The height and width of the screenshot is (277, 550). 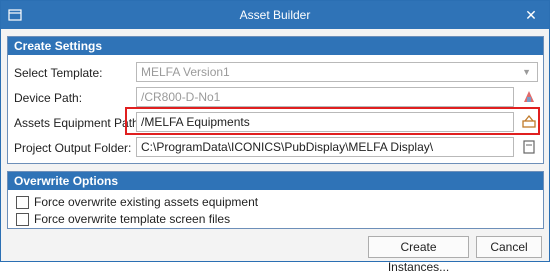 I want to click on device-path-row: Device Path: /CR800-D-No1, so click(x=275, y=98).